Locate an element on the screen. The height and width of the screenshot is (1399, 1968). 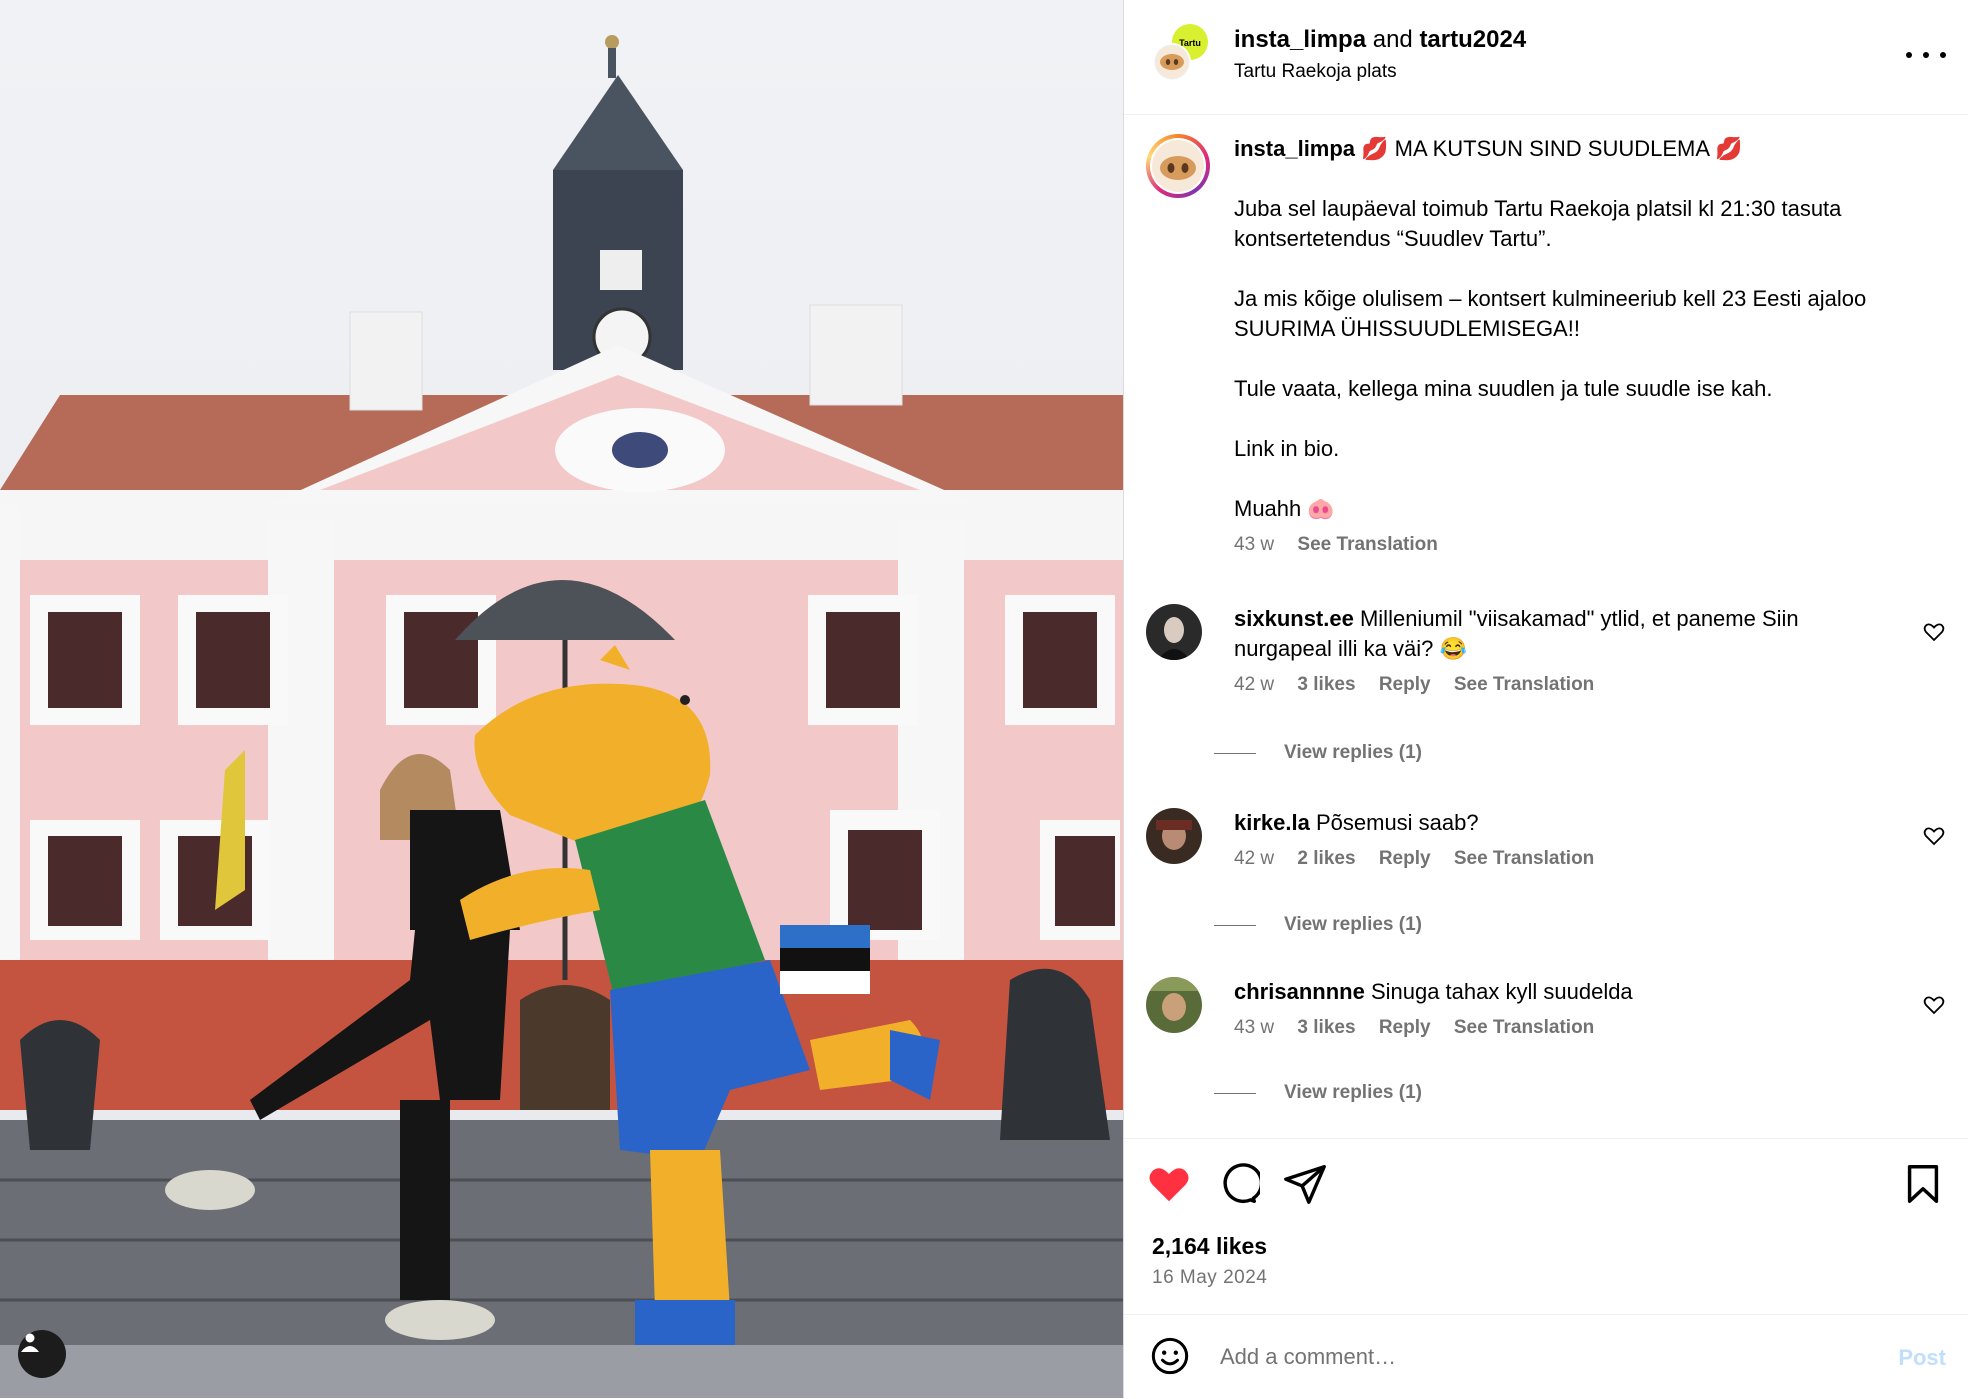
post-actions: 2,164 likes 16 May 2024 is located at coordinates (1546, 1226).